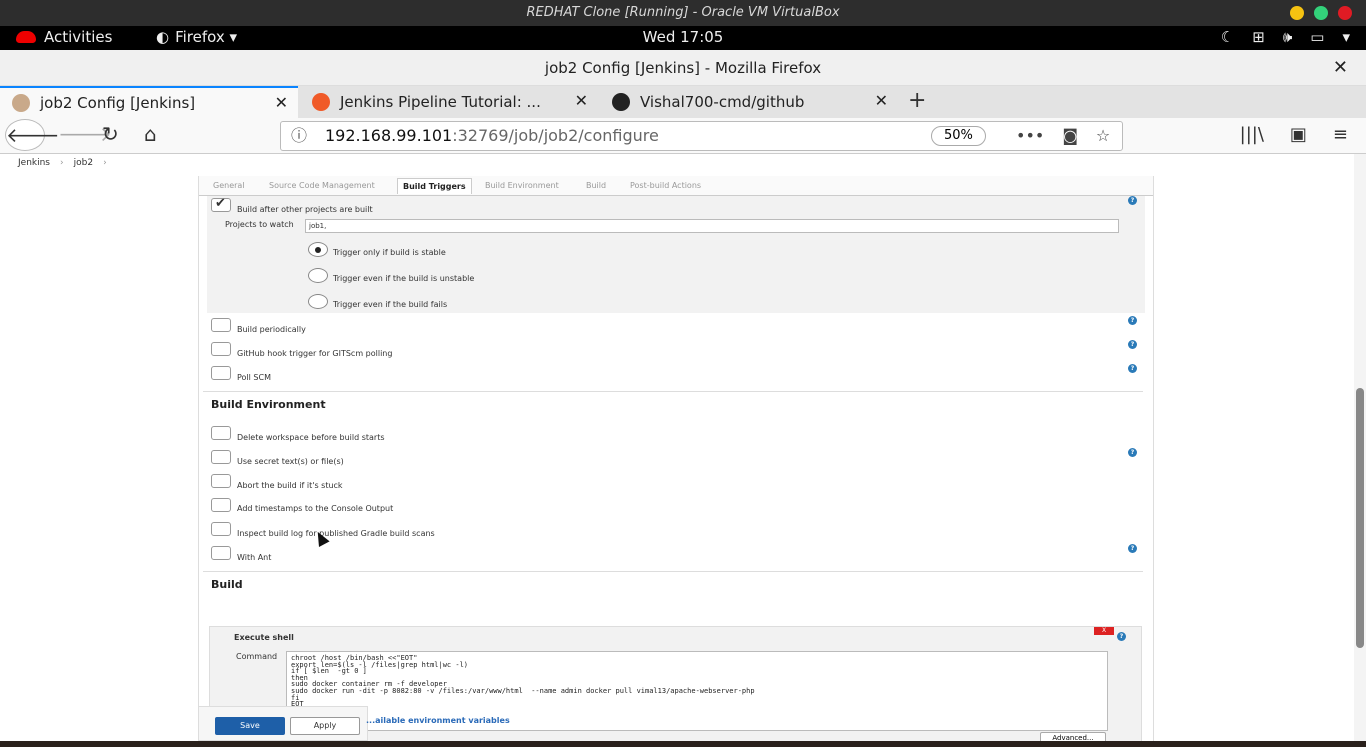 The image size is (1366, 747). I want to click on trigger-stable-label: Trigger only if build is stable, so click(389, 252).